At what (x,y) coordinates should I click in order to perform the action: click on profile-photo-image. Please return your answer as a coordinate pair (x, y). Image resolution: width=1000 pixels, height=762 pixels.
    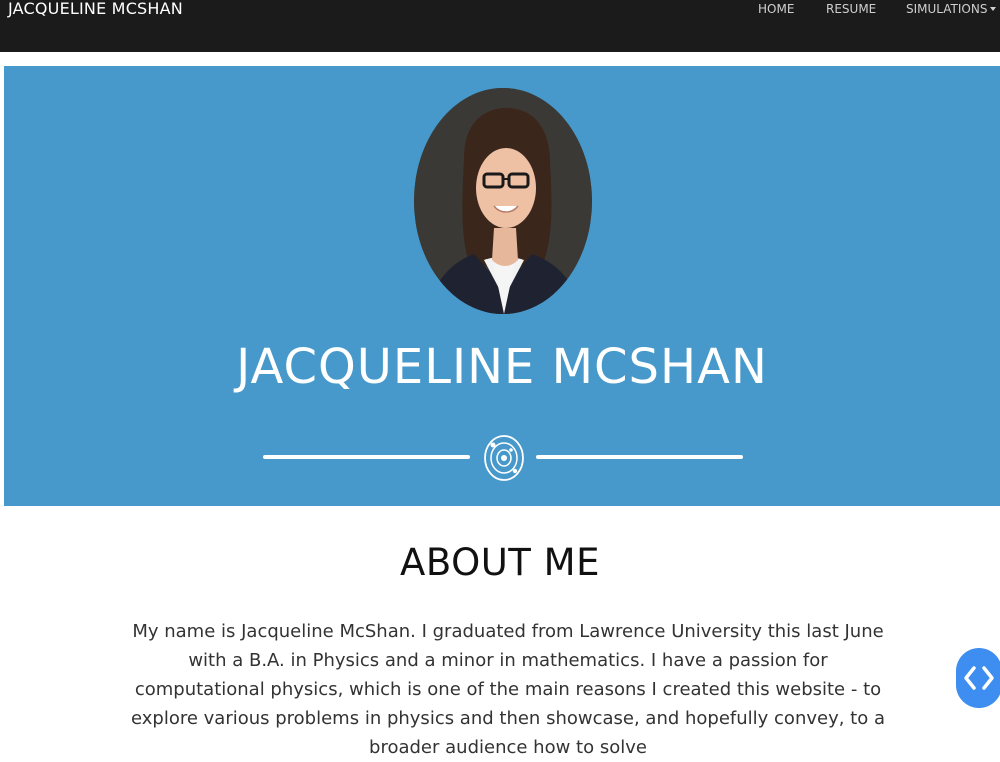
    Looking at the image, I should click on (503, 201).